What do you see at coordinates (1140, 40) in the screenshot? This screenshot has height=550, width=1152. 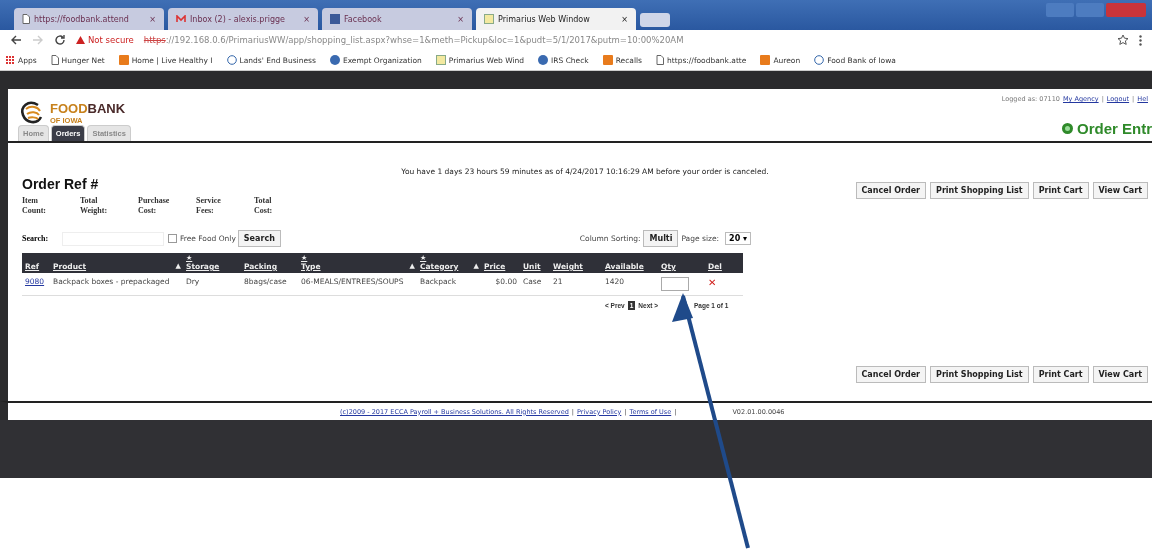 I see `menu-icon` at bounding box center [1140, 40].